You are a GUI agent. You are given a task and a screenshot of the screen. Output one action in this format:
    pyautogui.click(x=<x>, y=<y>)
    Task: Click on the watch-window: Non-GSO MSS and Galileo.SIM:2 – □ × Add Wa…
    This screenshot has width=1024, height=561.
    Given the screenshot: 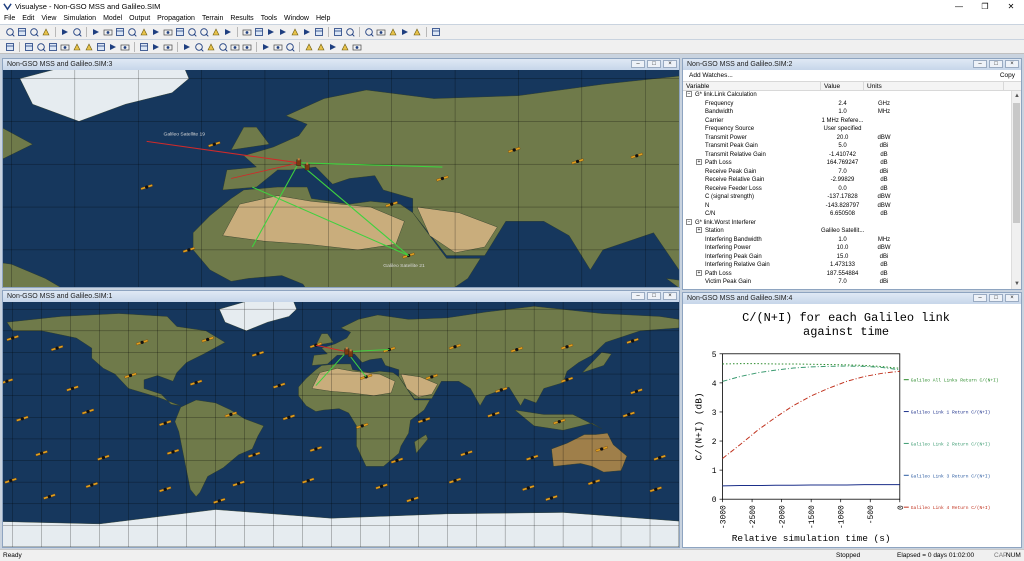 What is the action you would take?
    pyautogui.click(x=852, y=174)
    